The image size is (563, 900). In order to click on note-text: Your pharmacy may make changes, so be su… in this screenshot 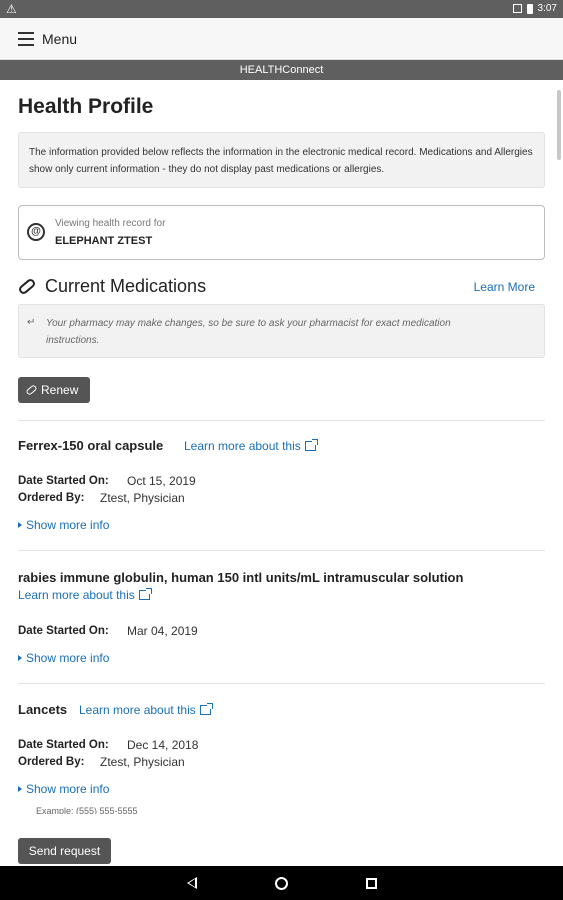, I will do `click(248, 332)`.